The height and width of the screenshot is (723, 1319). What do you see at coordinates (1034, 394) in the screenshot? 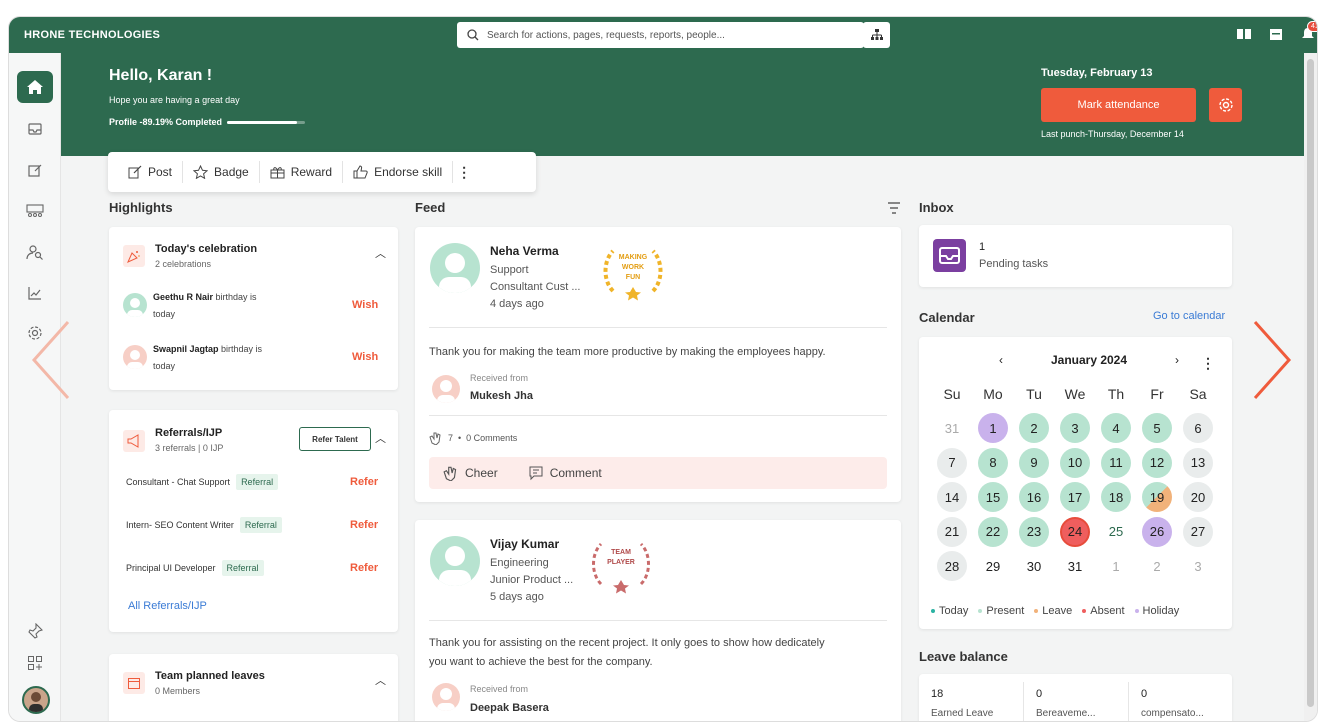
I see `weekday-label: Tu` at bounding box center [1034, 394].